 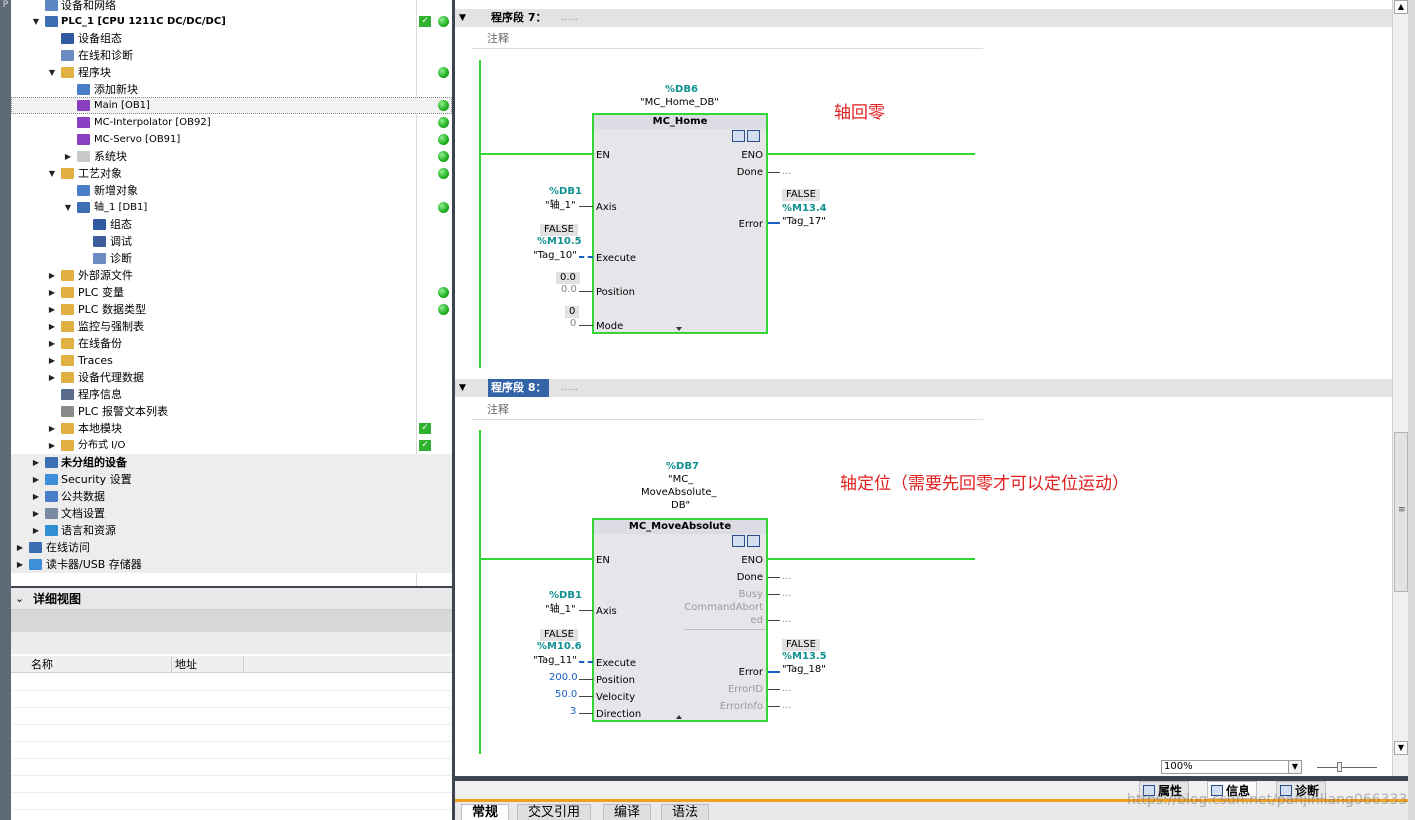 I want to click on subtab-syntax: 语法, so click(x=685, y=812).